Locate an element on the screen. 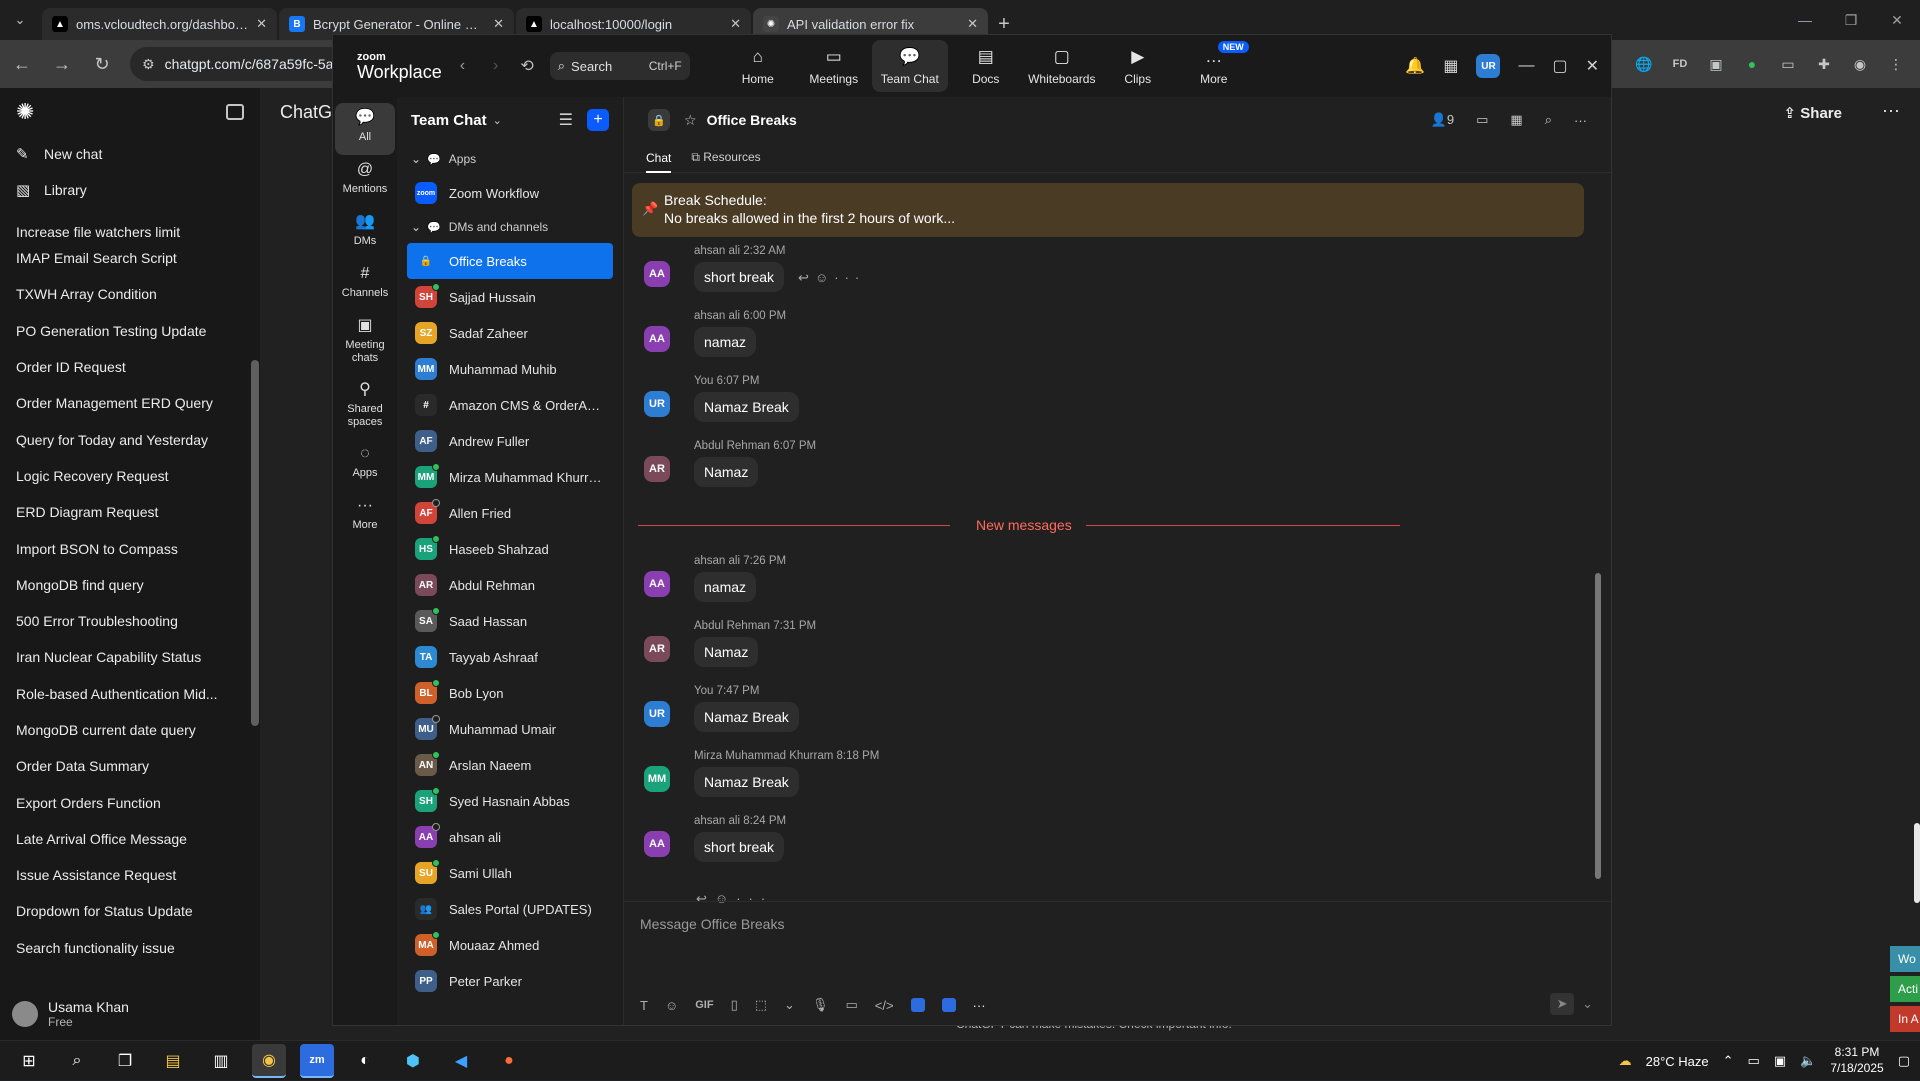  list-item: SA Saad Hassan is located at coordinates (510, 621).